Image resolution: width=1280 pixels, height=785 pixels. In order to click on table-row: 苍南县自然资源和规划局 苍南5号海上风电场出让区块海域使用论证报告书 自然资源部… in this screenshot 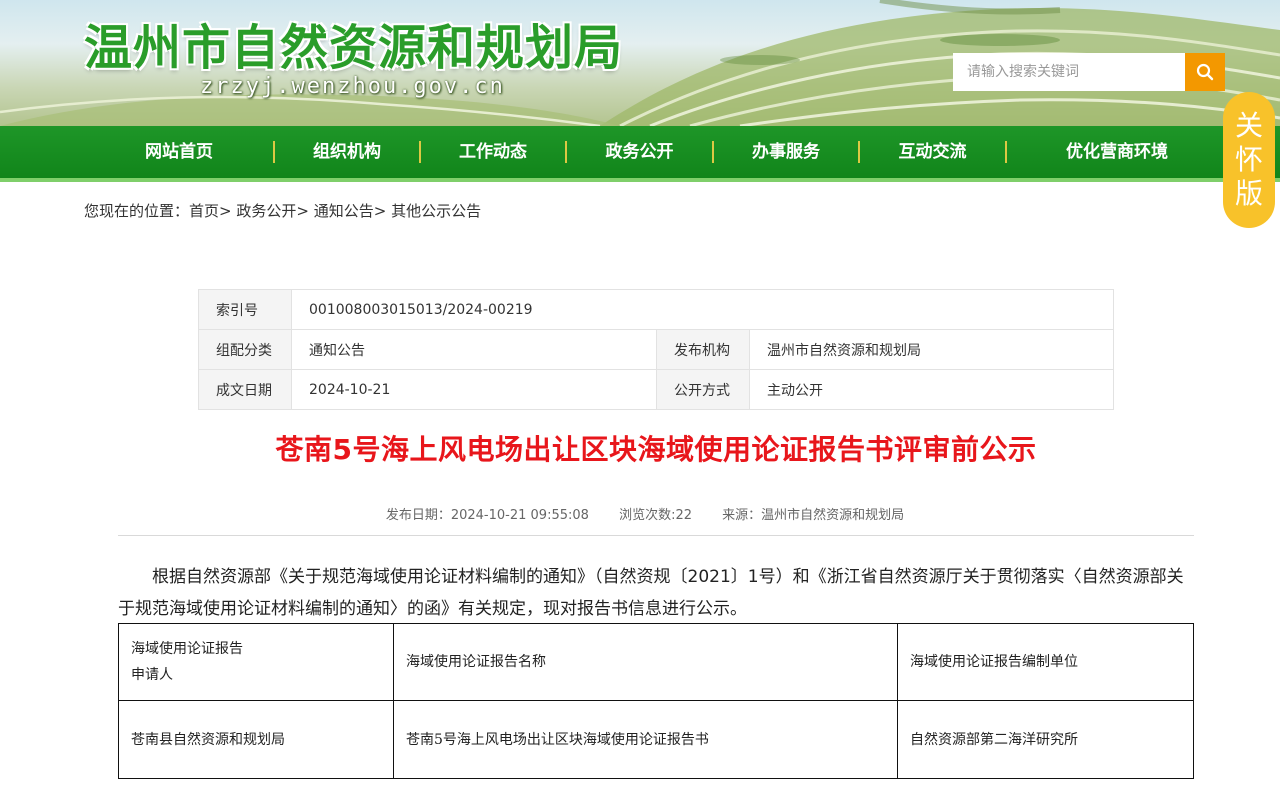, I will do `click(656, 739)`.